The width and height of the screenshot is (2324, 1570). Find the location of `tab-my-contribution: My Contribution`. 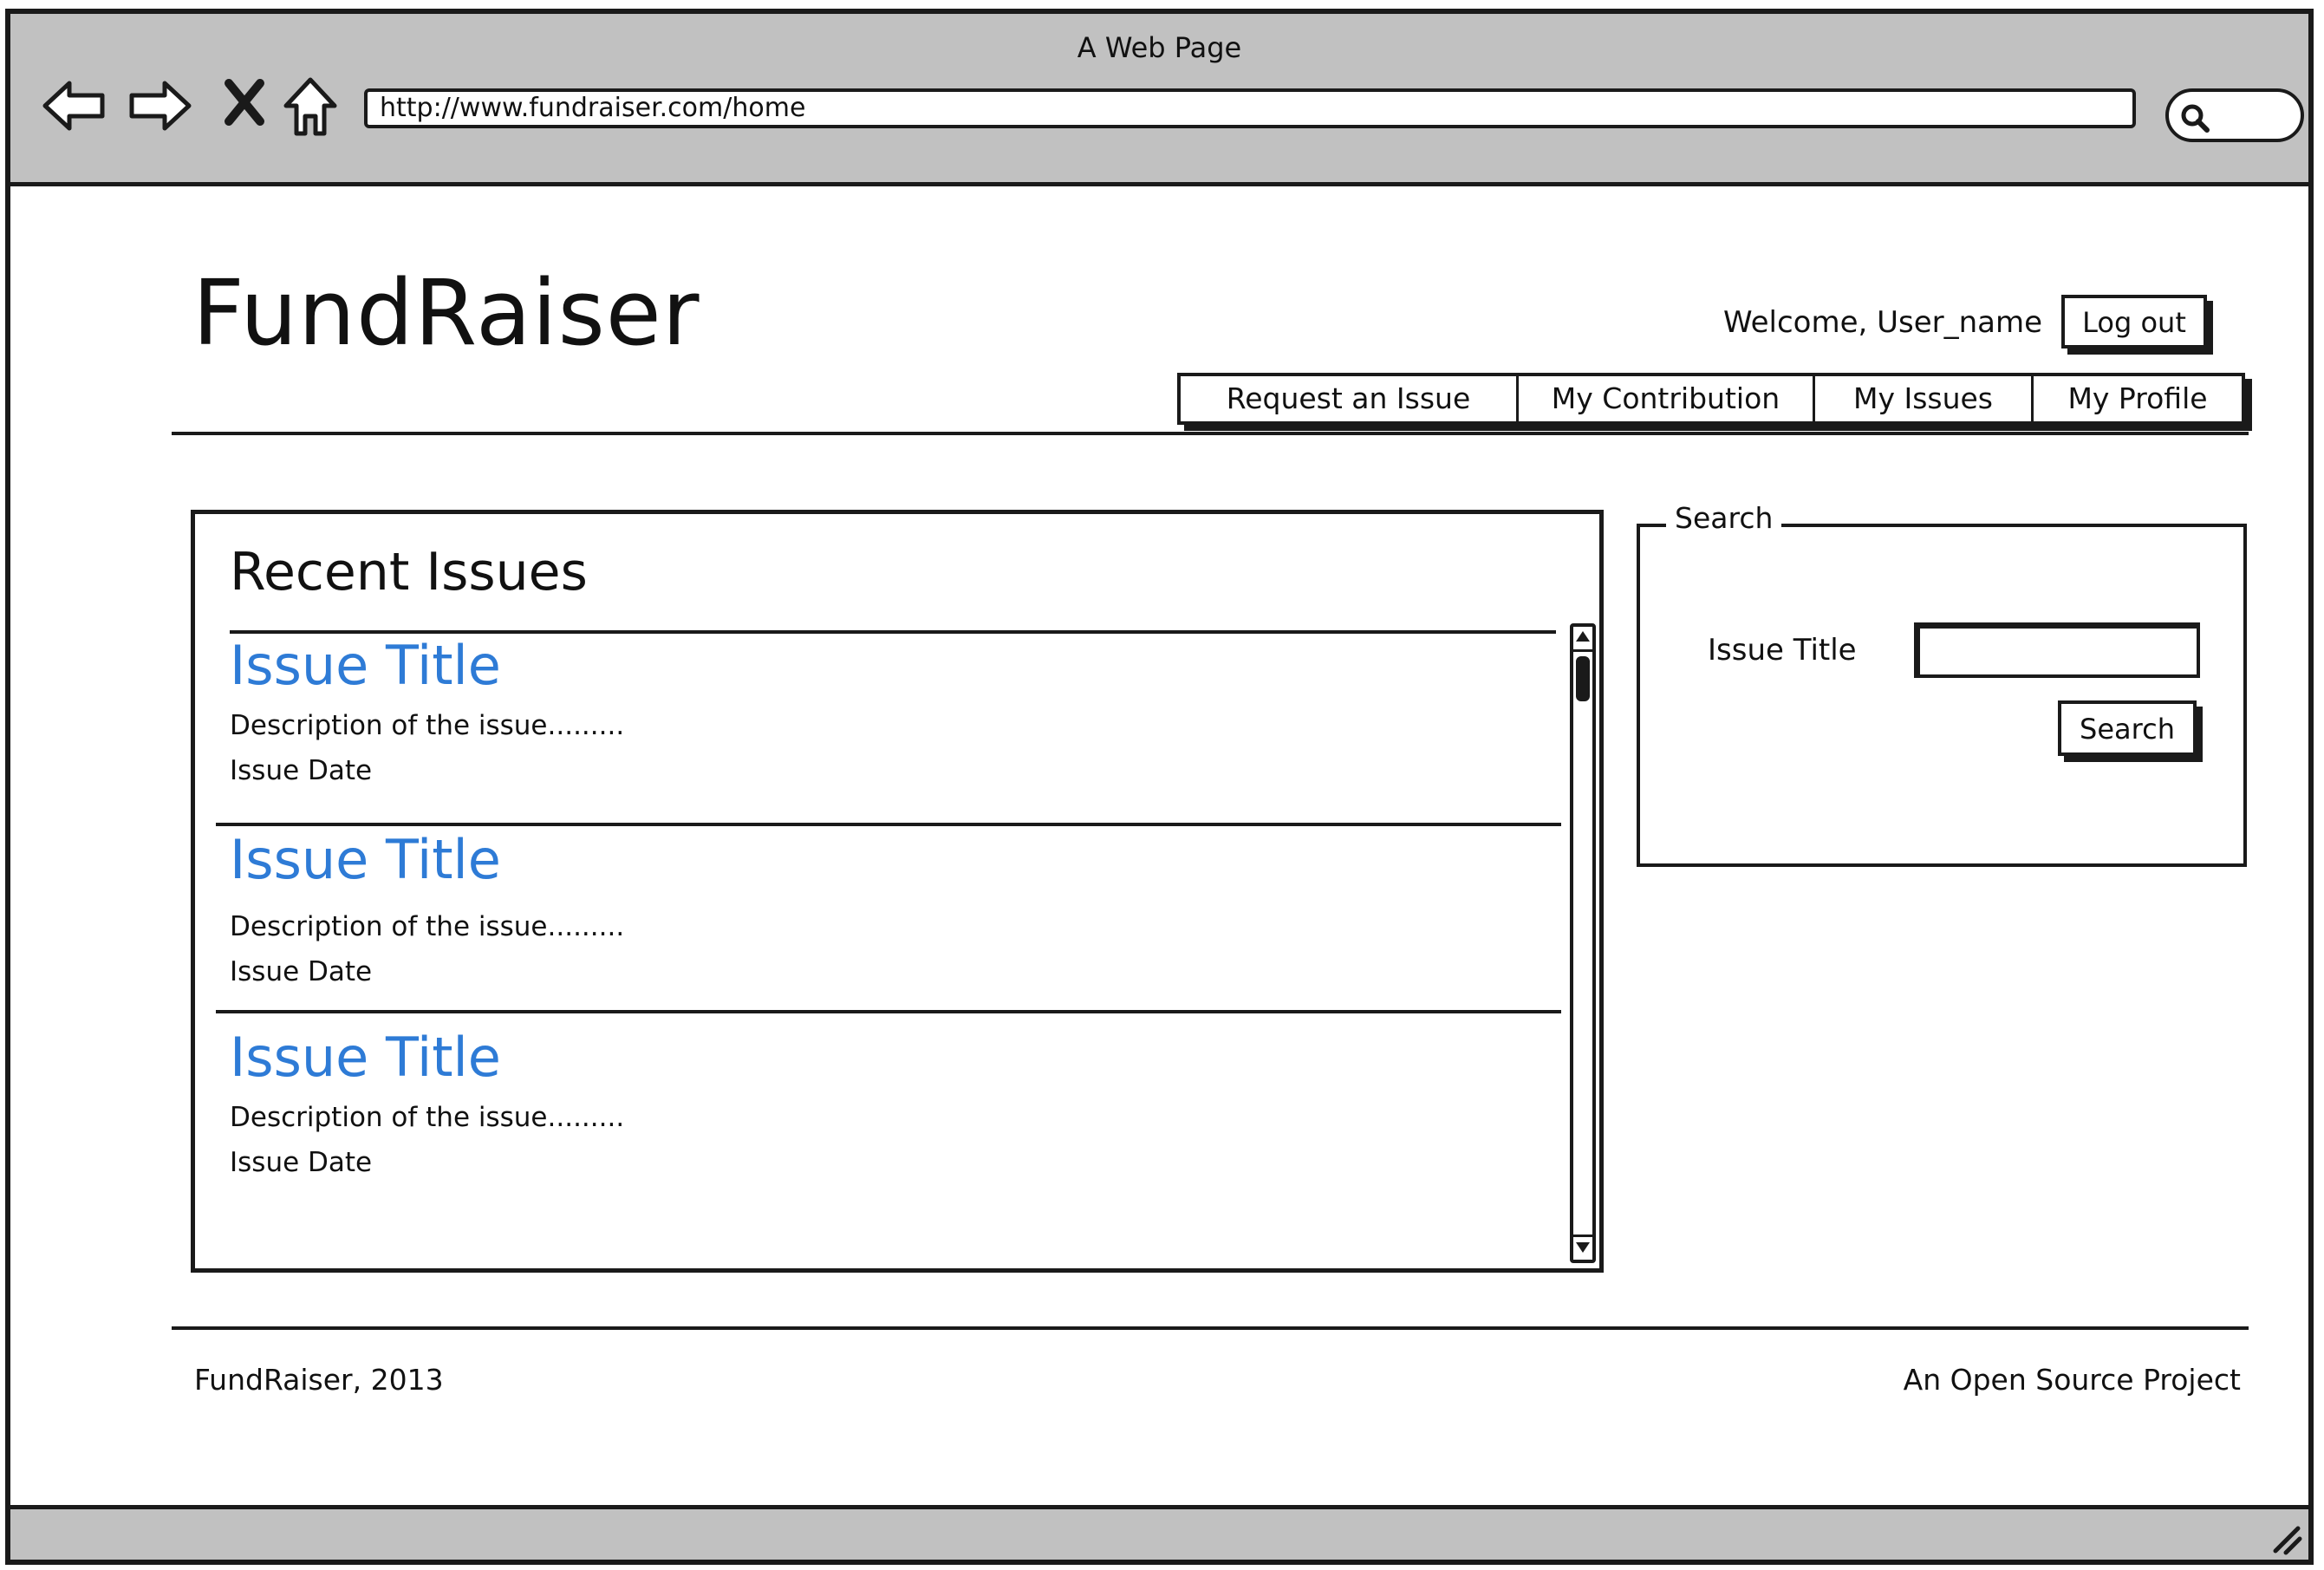

tab-my-contribution: My Contribution is located at coordinates (1667, 398).